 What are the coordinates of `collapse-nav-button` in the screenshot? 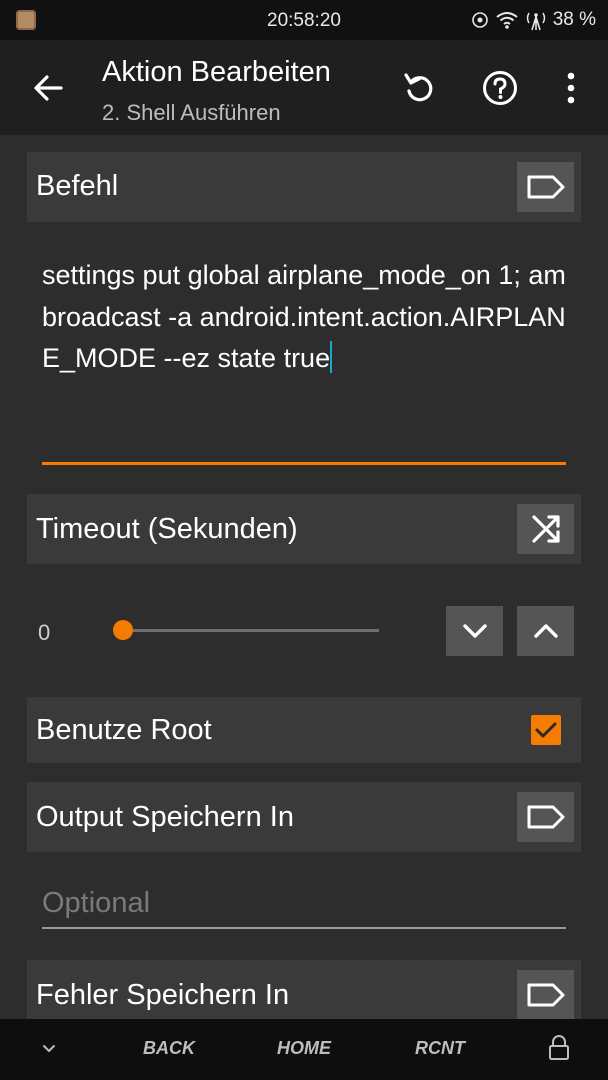 It's located at (49, 1048).